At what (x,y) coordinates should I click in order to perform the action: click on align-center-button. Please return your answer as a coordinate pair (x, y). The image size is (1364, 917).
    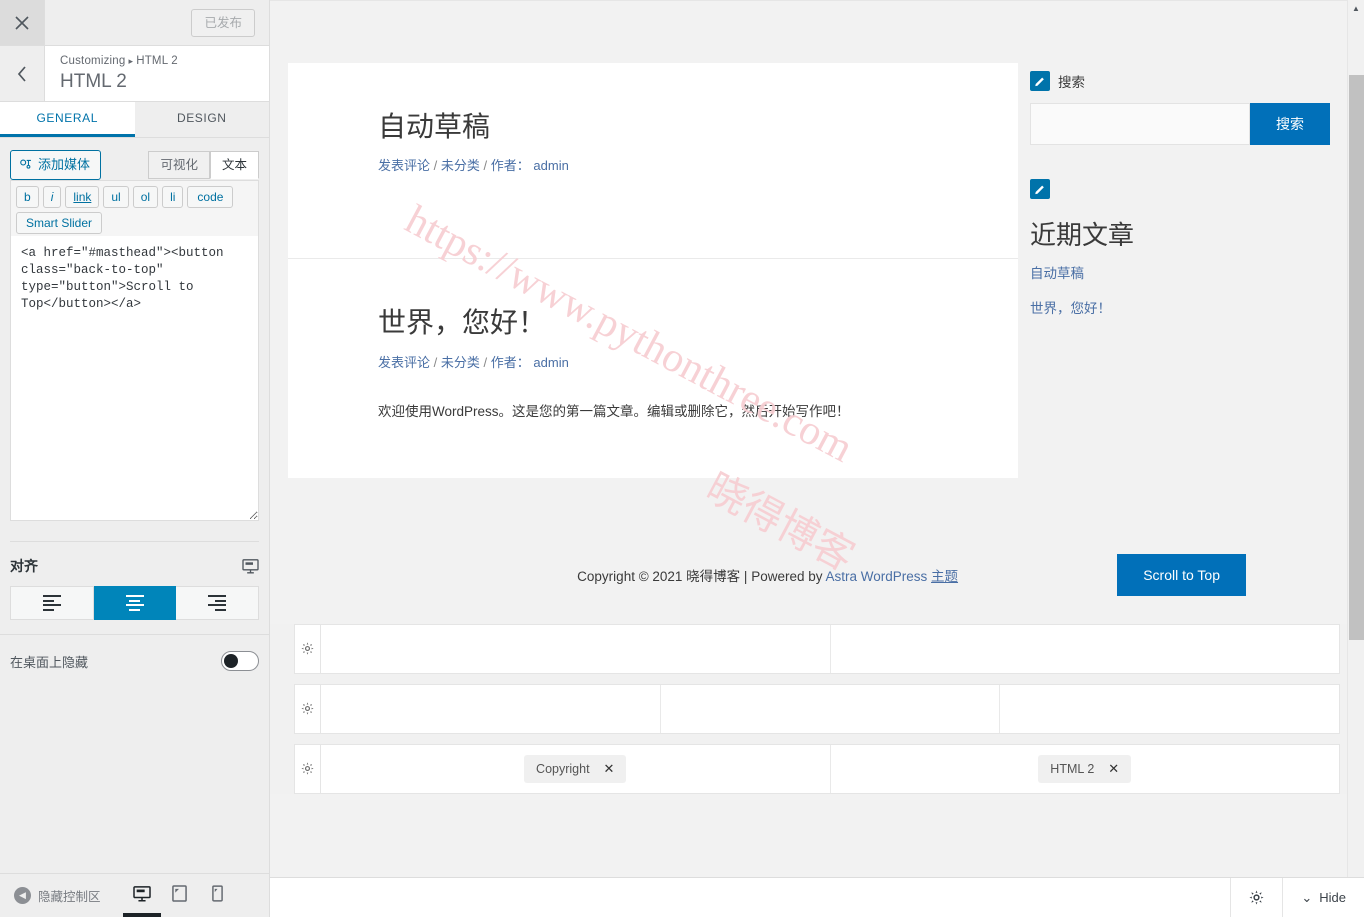
    Looking at the image, I should click on (135, 603).